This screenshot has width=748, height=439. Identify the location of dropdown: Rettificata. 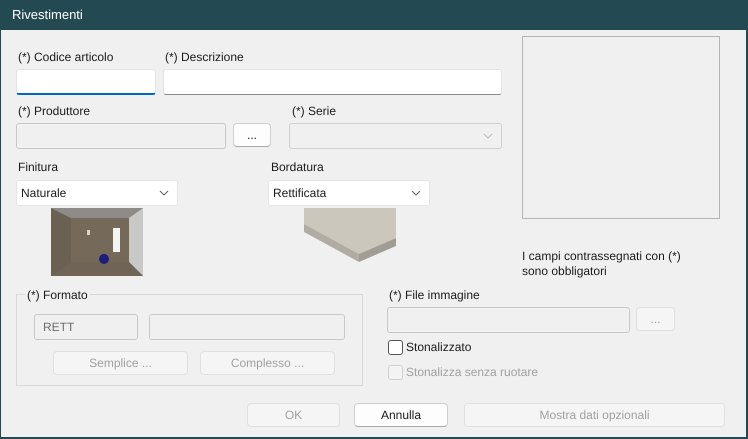
(349, 193).